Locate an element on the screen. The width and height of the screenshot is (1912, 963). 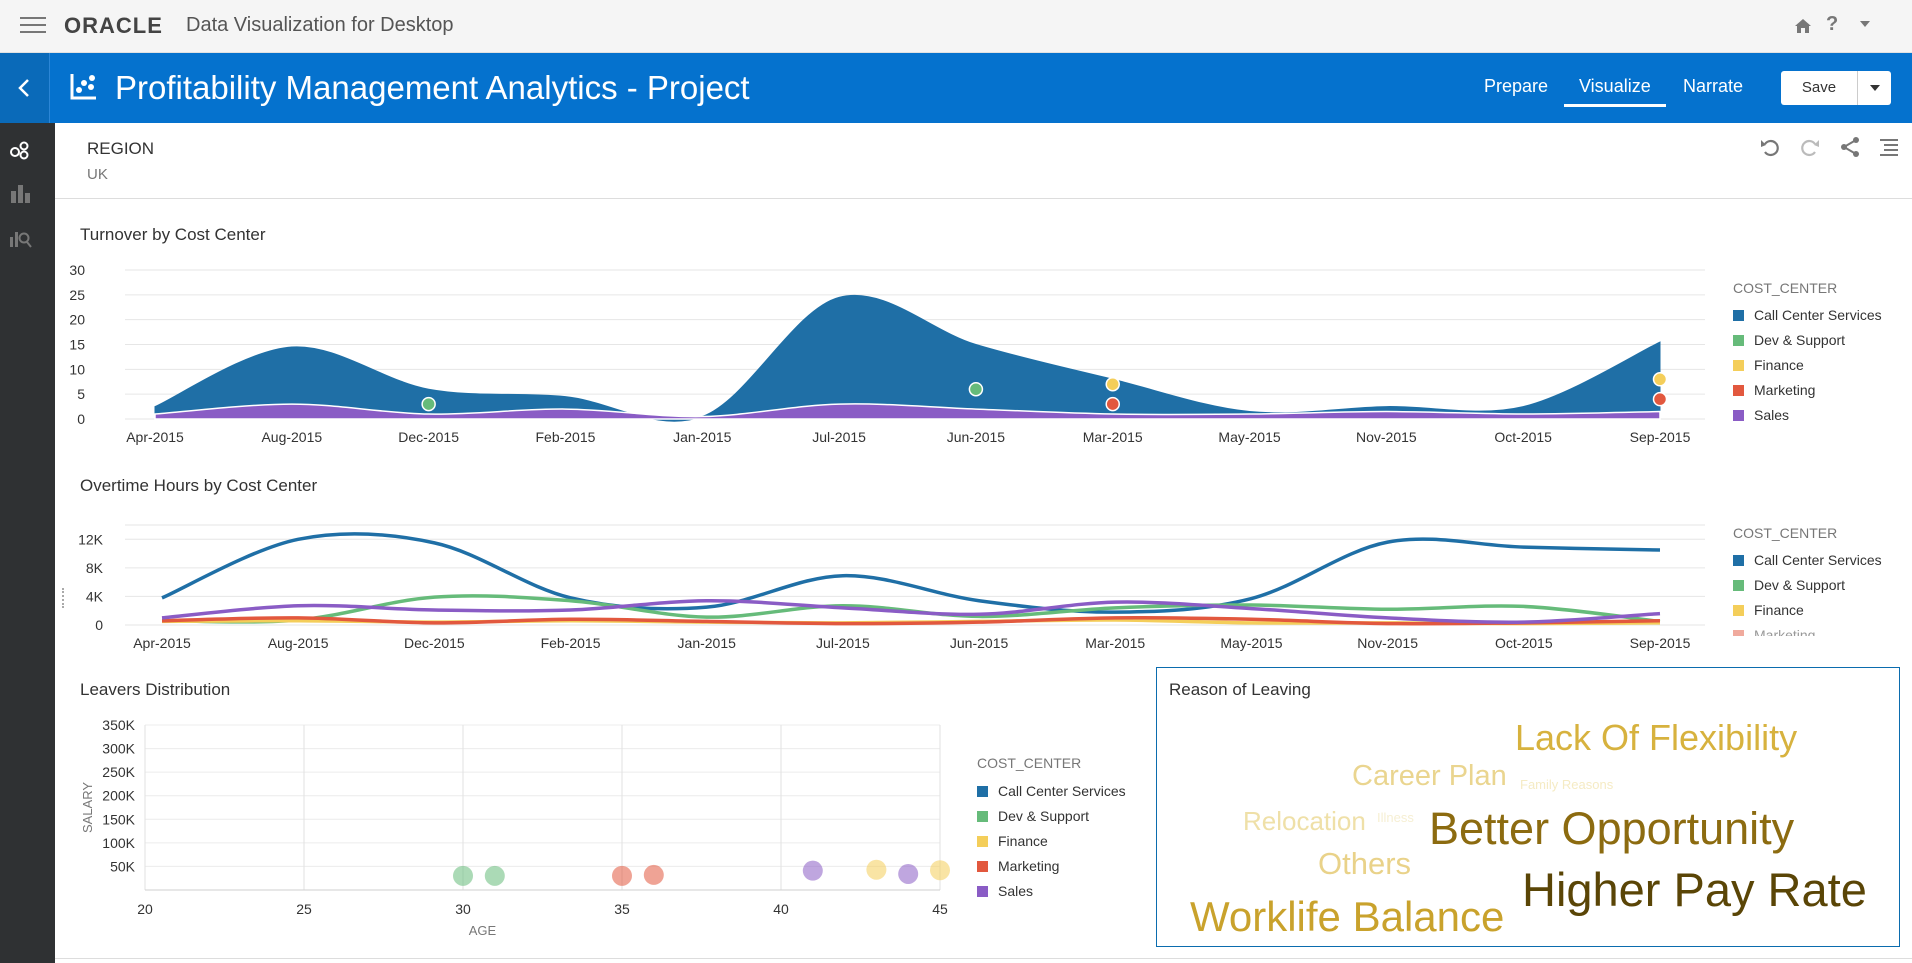
word-lack-of-flexibility: Lack Of Flexibility is located at coordinates (1656, 738).